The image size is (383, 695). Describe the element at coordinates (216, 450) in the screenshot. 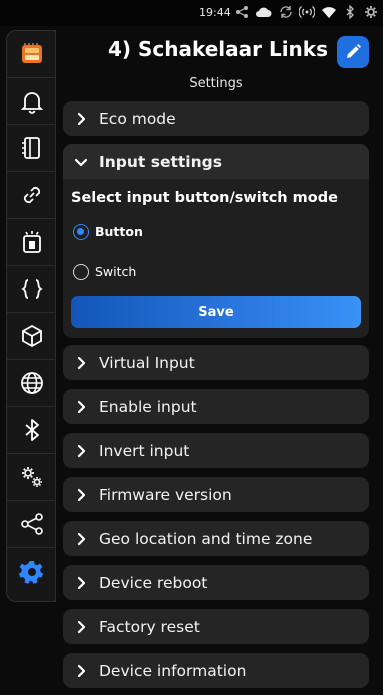

I see `section-invert-input: Invert input` at that location.